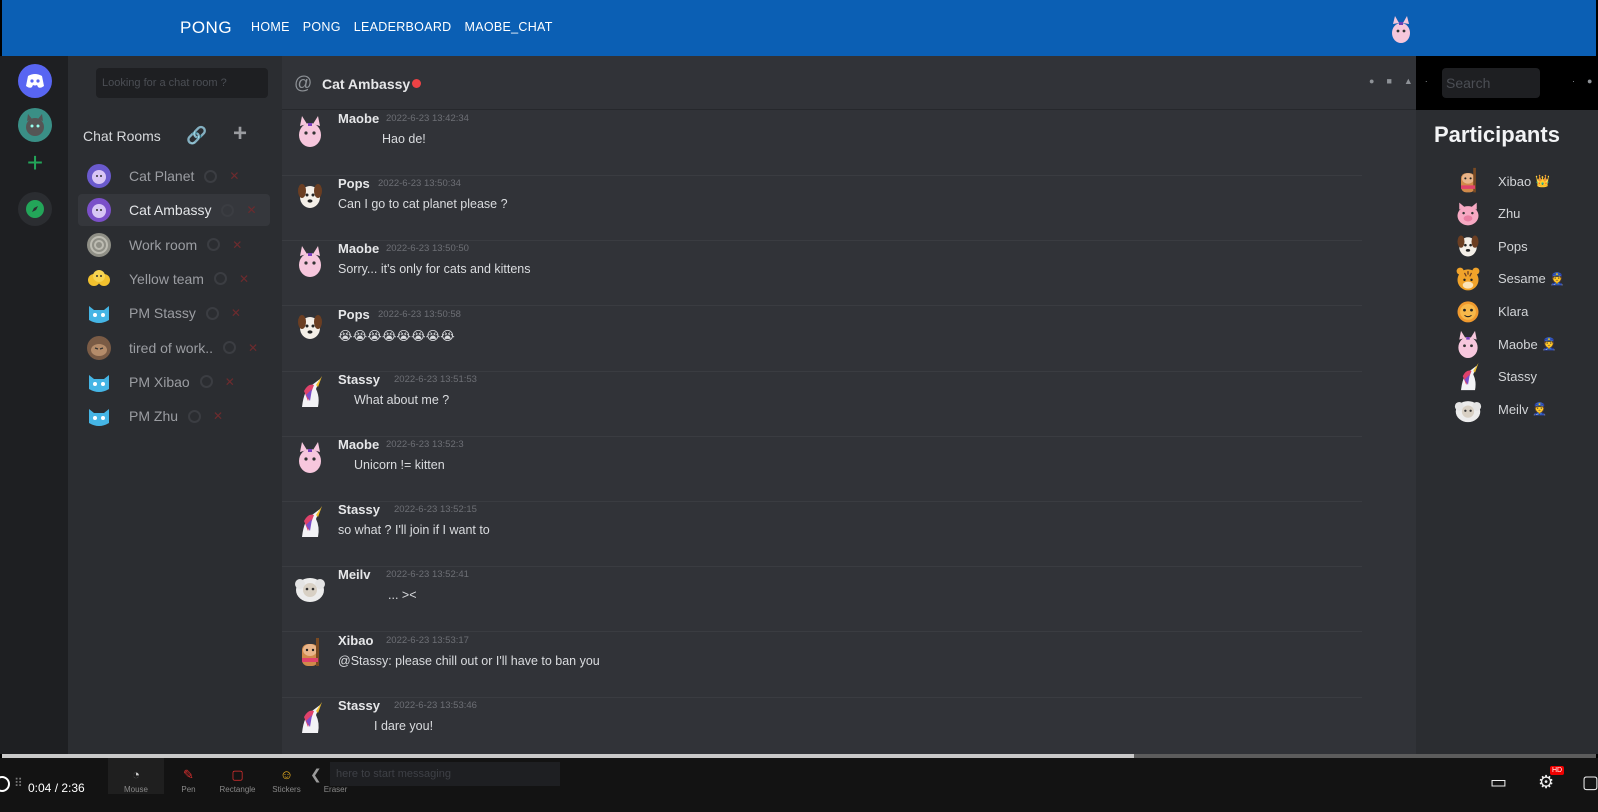  What do you see at coordinates (35, 209) in the screenshot?
I see `compass-icon` at bounding box center [35, 209].